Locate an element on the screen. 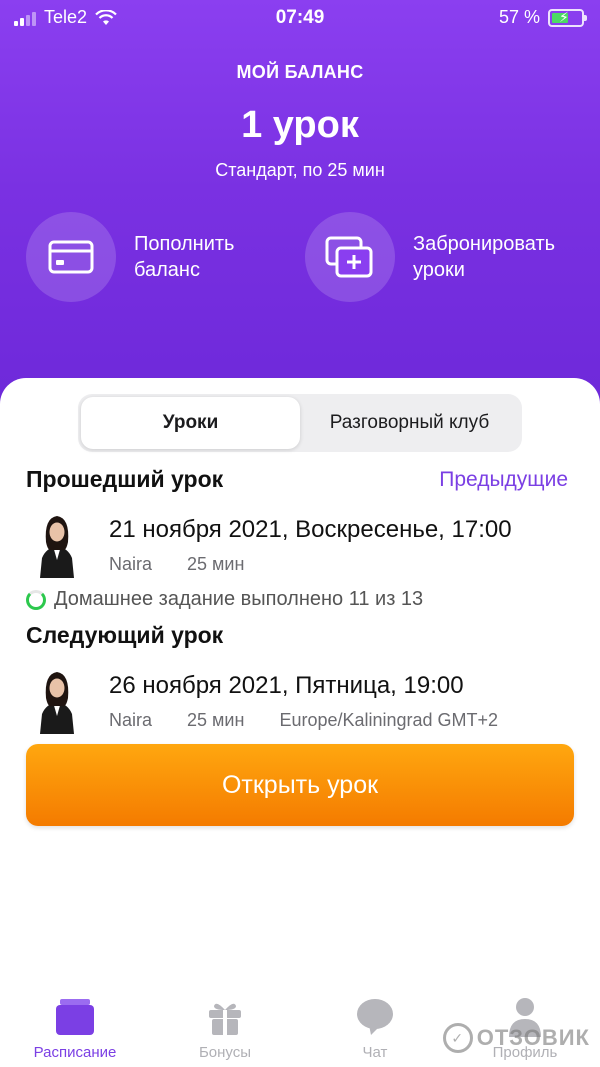 This screenshot has height=1067, width=600. tab-schedule: Расписание is located at coordinates (75, 1031).